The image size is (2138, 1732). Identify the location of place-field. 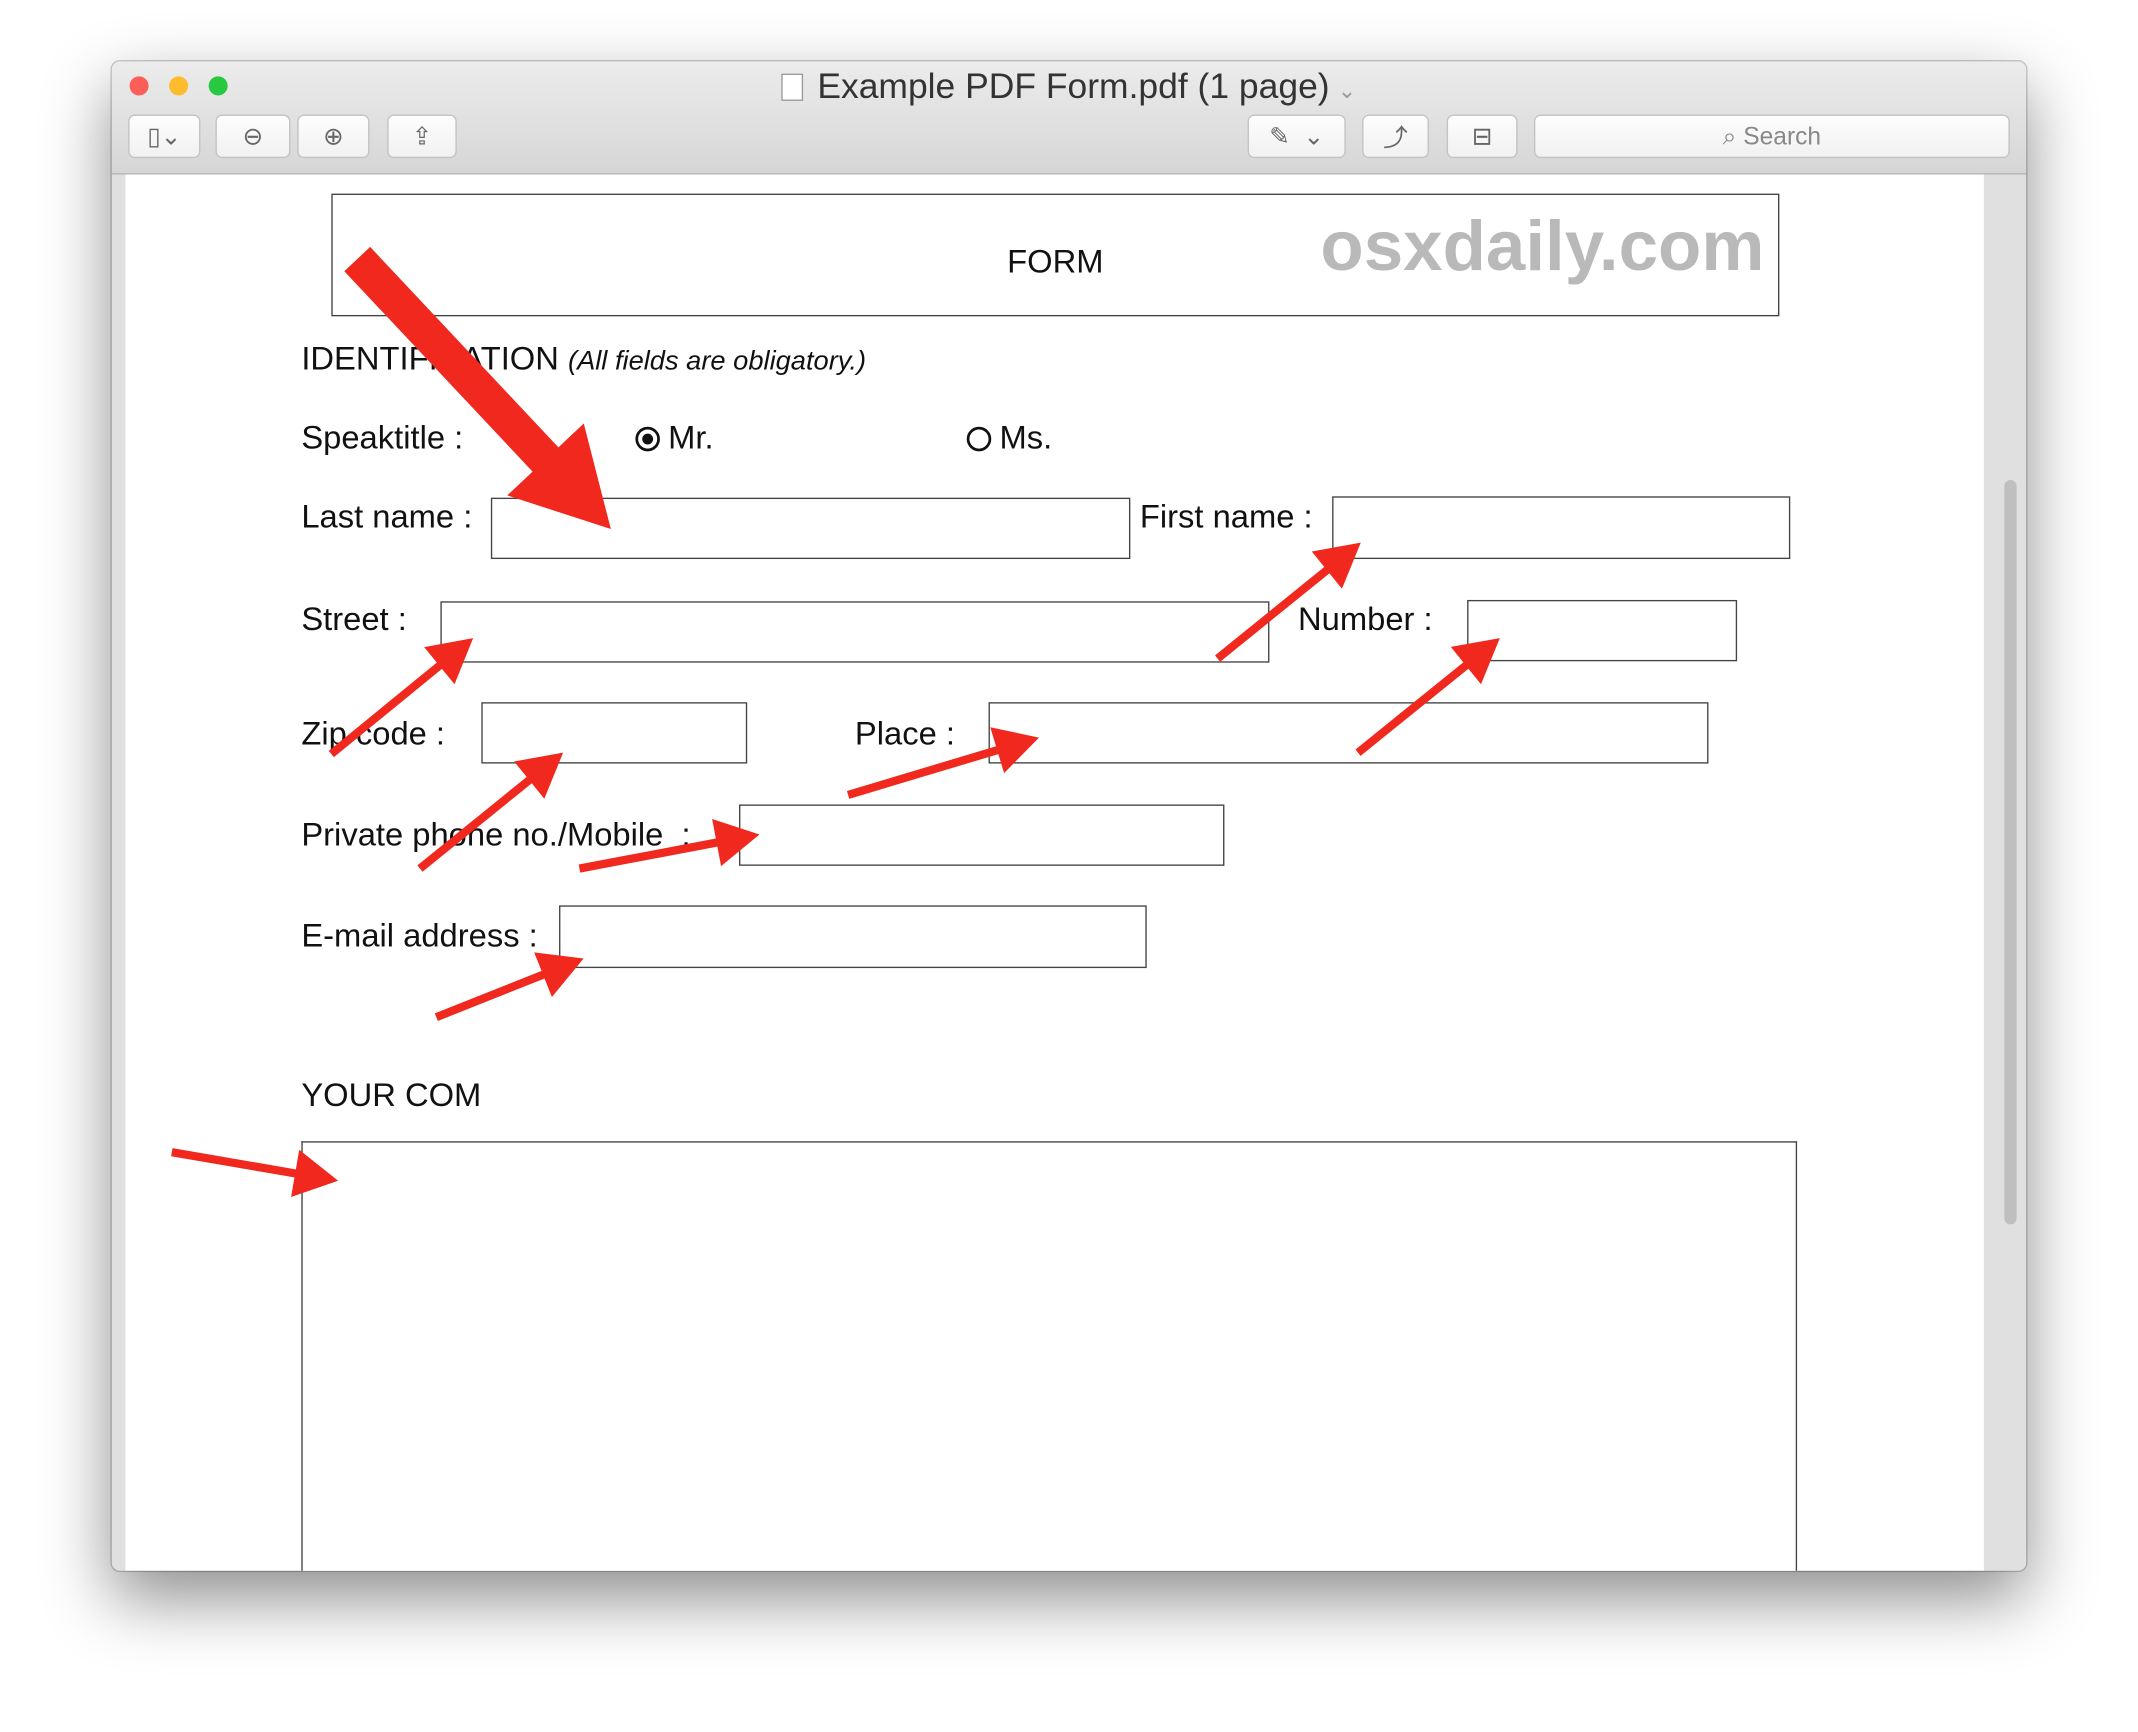
(1348, 733).